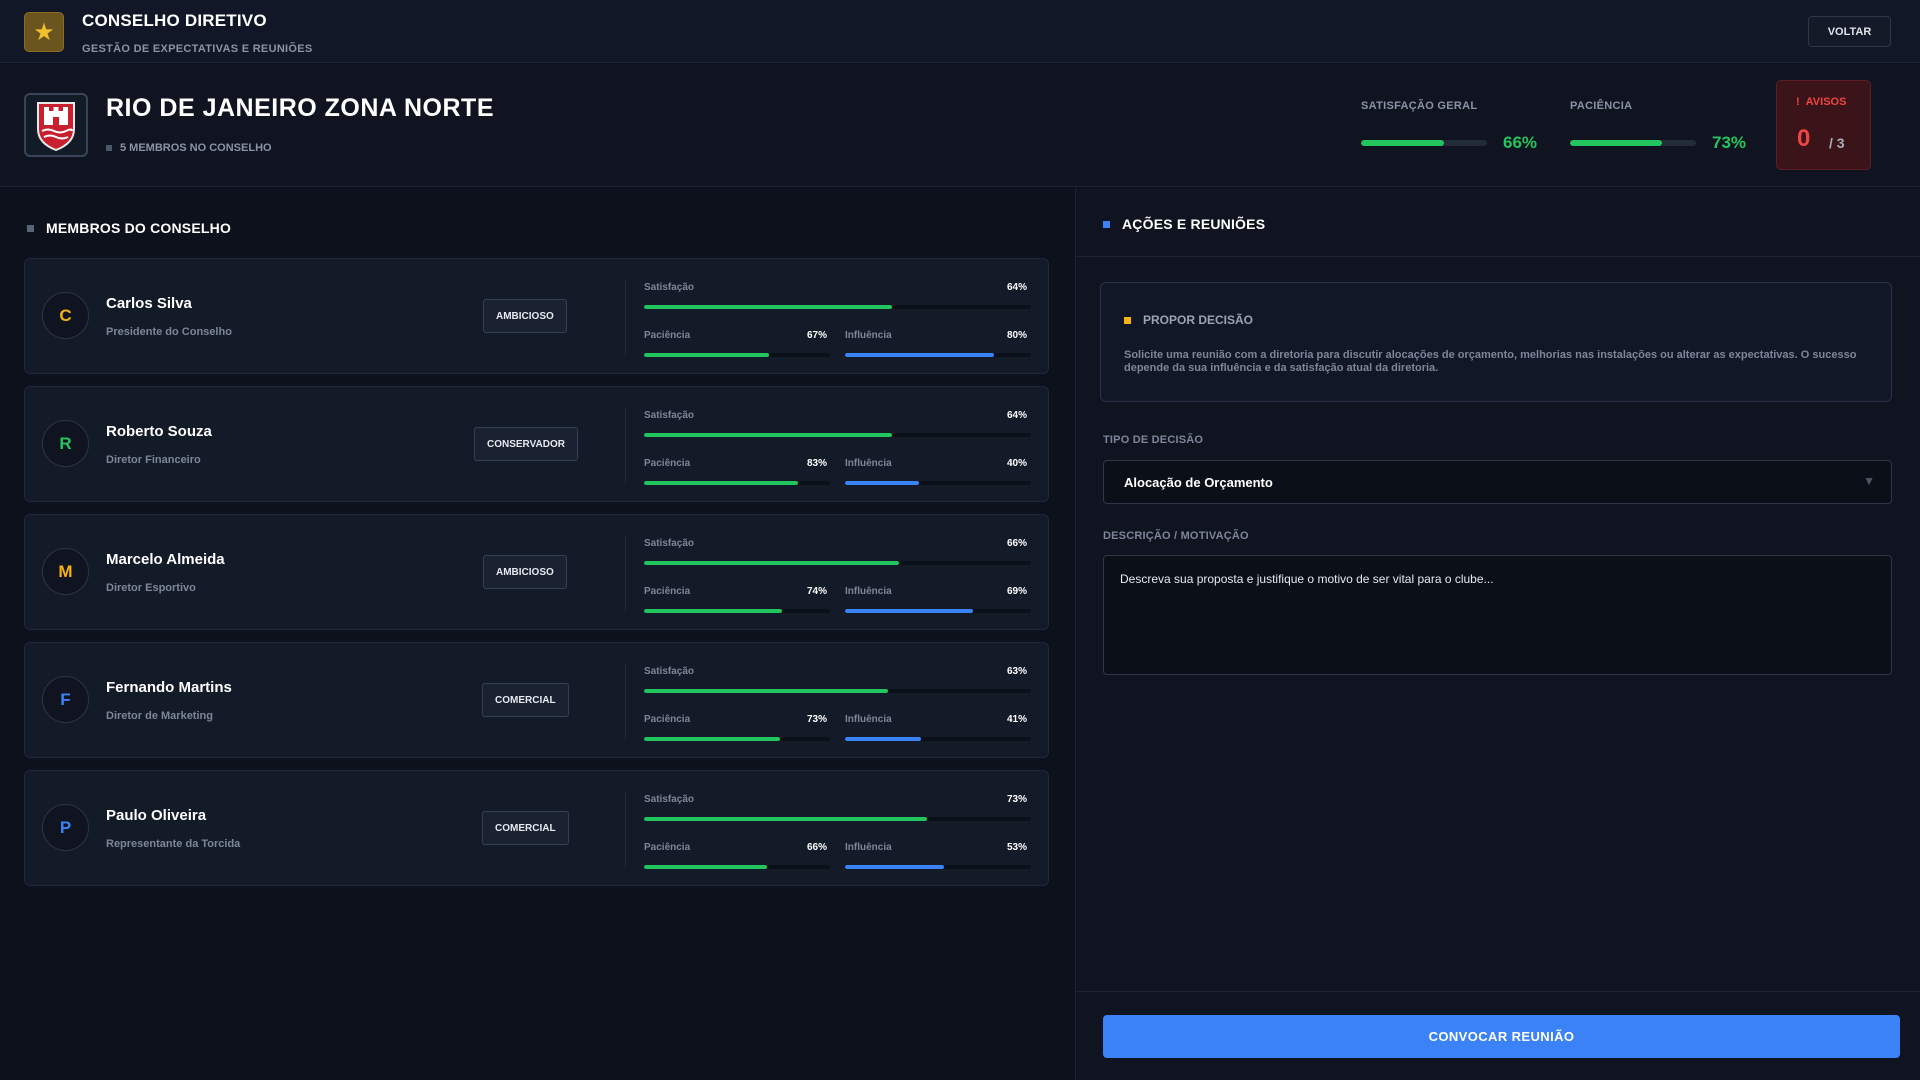 The height and width of the screenshot is (1080, 1920). What do you see at coordinates (1804, 138) in the screenshot?
I see `warnings-count: 0` at bounding box center [1804, 138].